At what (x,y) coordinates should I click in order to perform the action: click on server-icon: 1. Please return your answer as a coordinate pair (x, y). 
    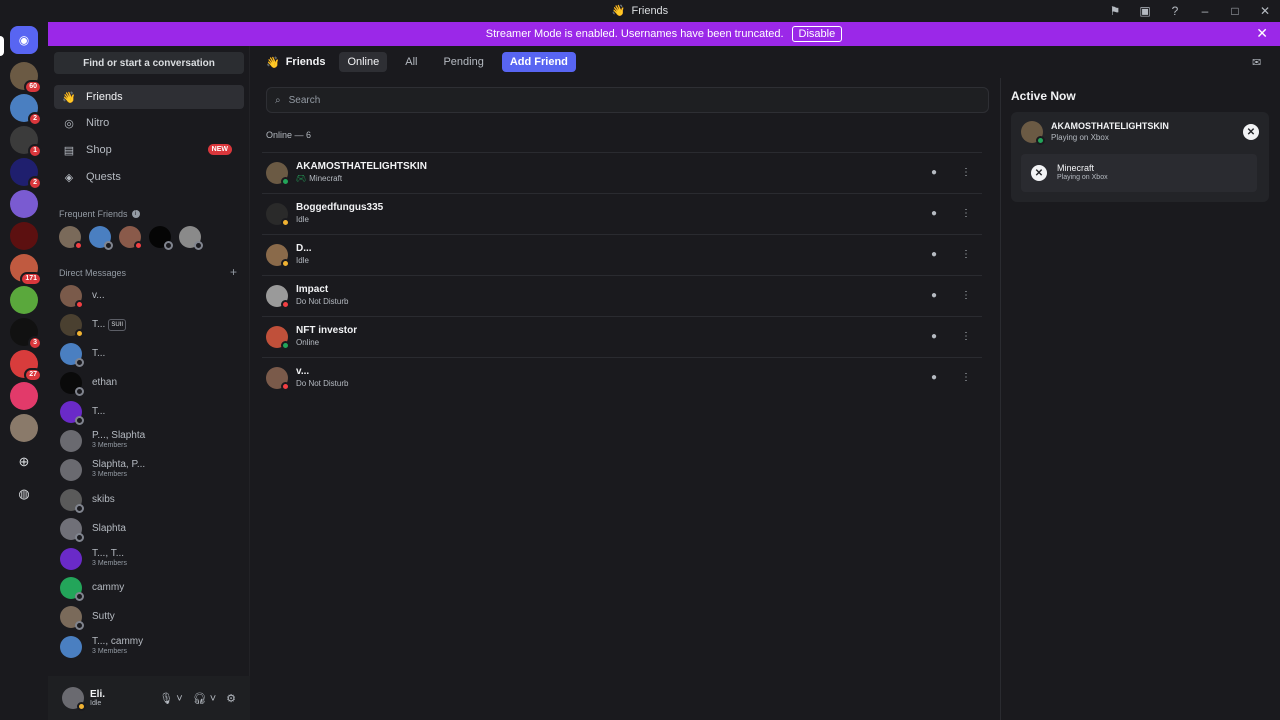
    Looking at the image, I should click on (26, 142).